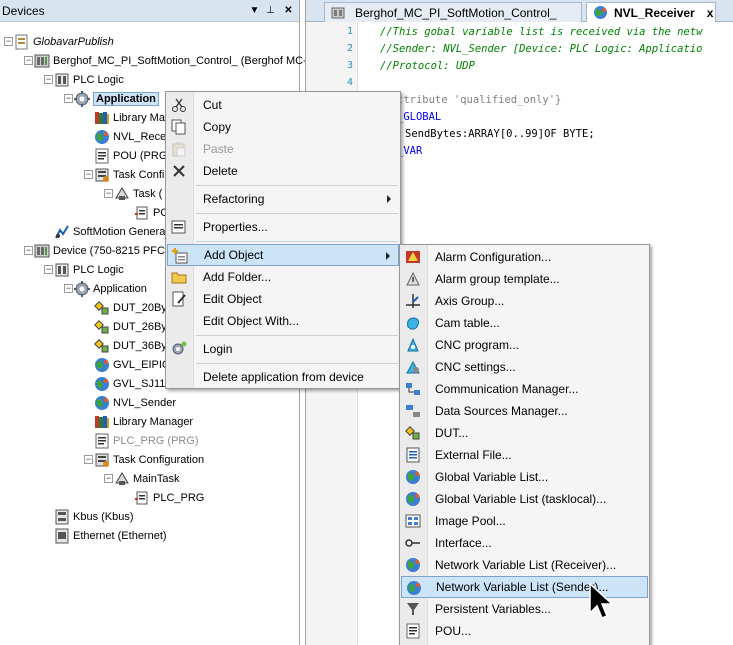 This screenshot has width=733, height=645. I want to click on tab-close-icon: x, so click(710, 13).